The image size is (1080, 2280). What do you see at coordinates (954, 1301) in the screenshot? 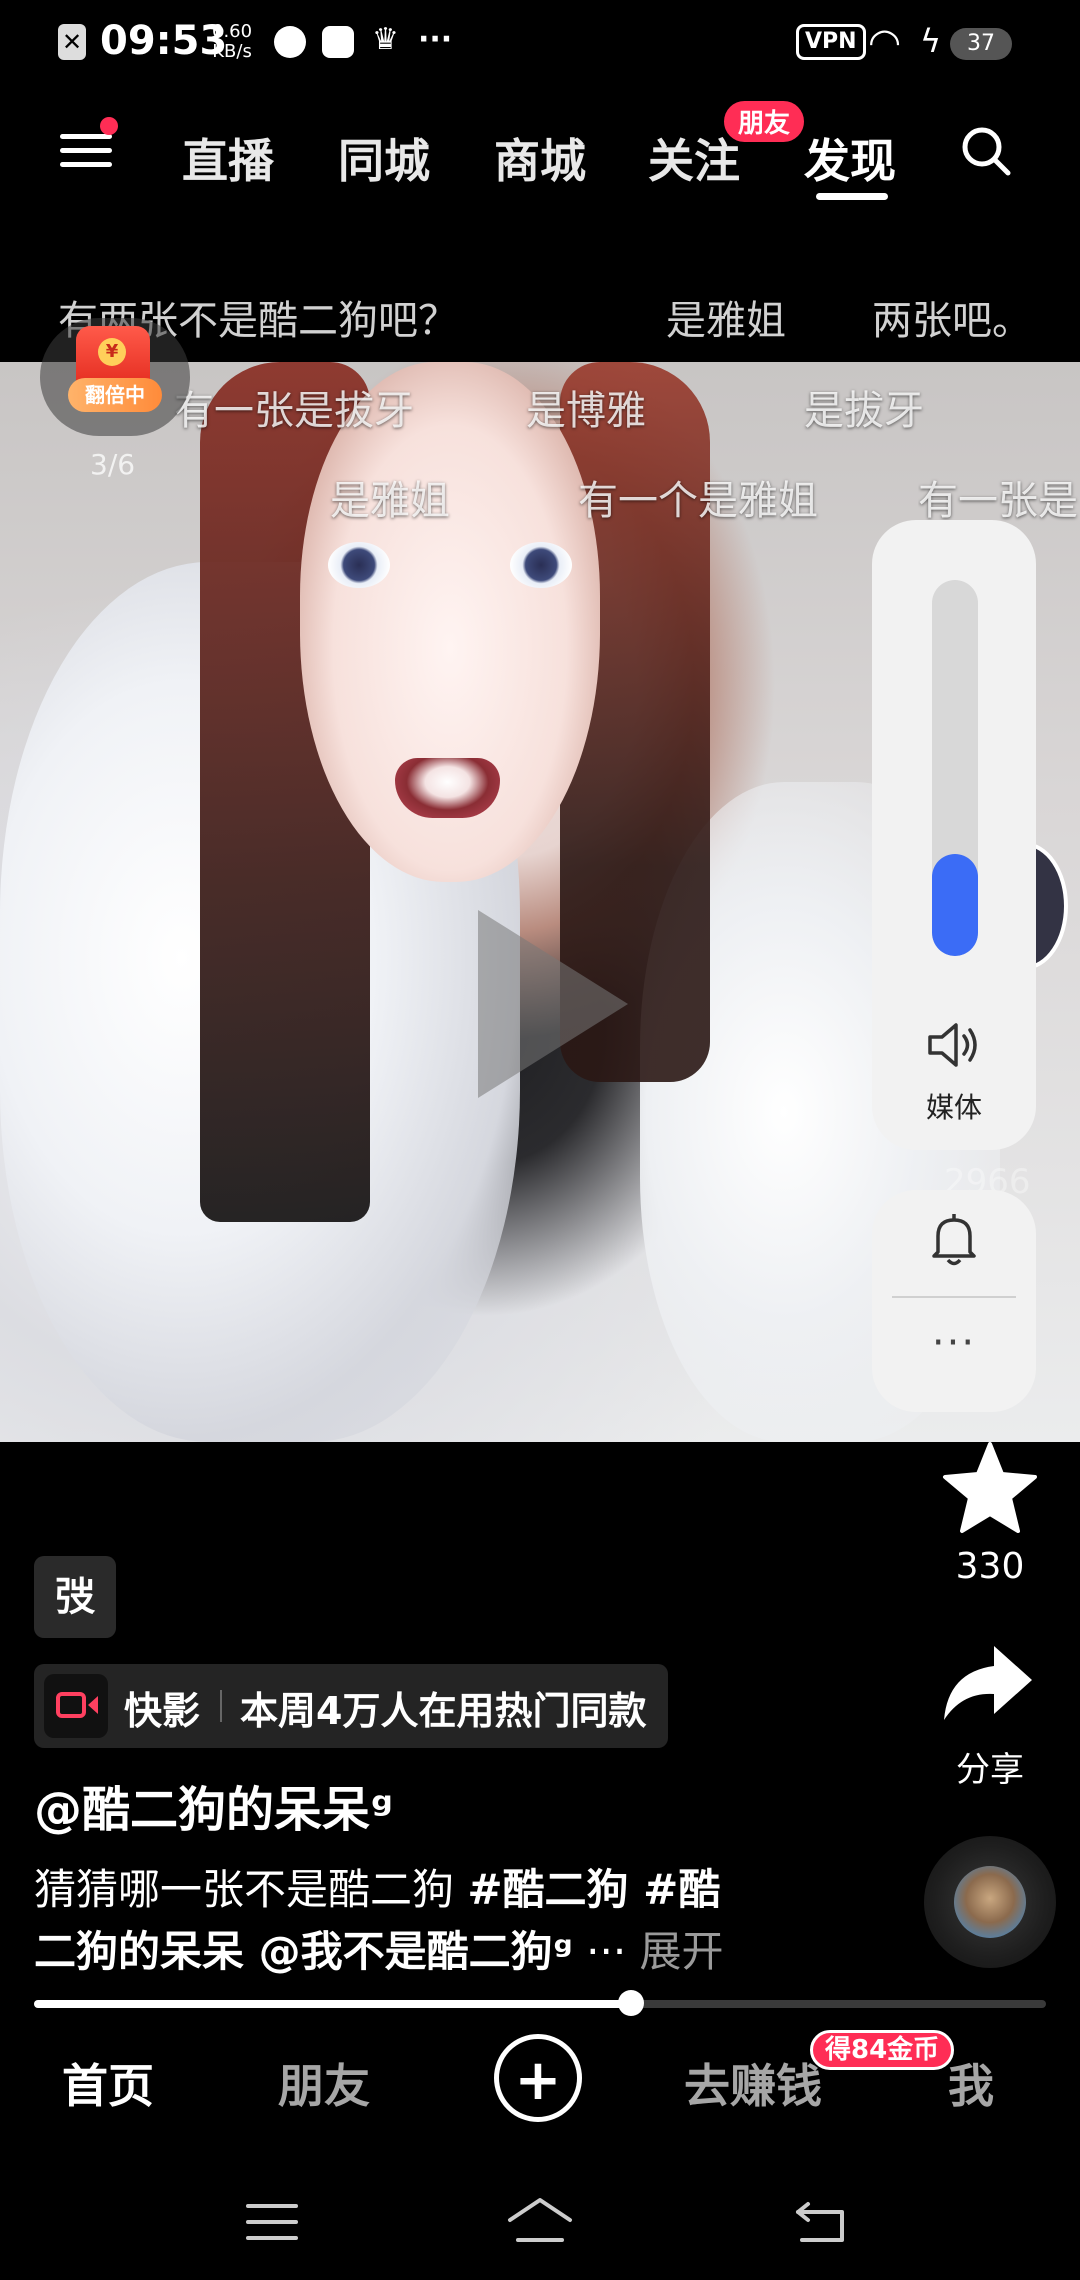
I see `notification-volume-panel: ···` at bounding box center [954, 1301].